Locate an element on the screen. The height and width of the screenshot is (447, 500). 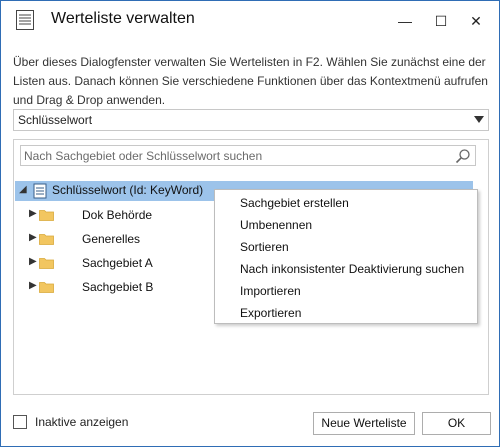
tree-item-label: Sachgebiet B is located at coordinates (118, 287).